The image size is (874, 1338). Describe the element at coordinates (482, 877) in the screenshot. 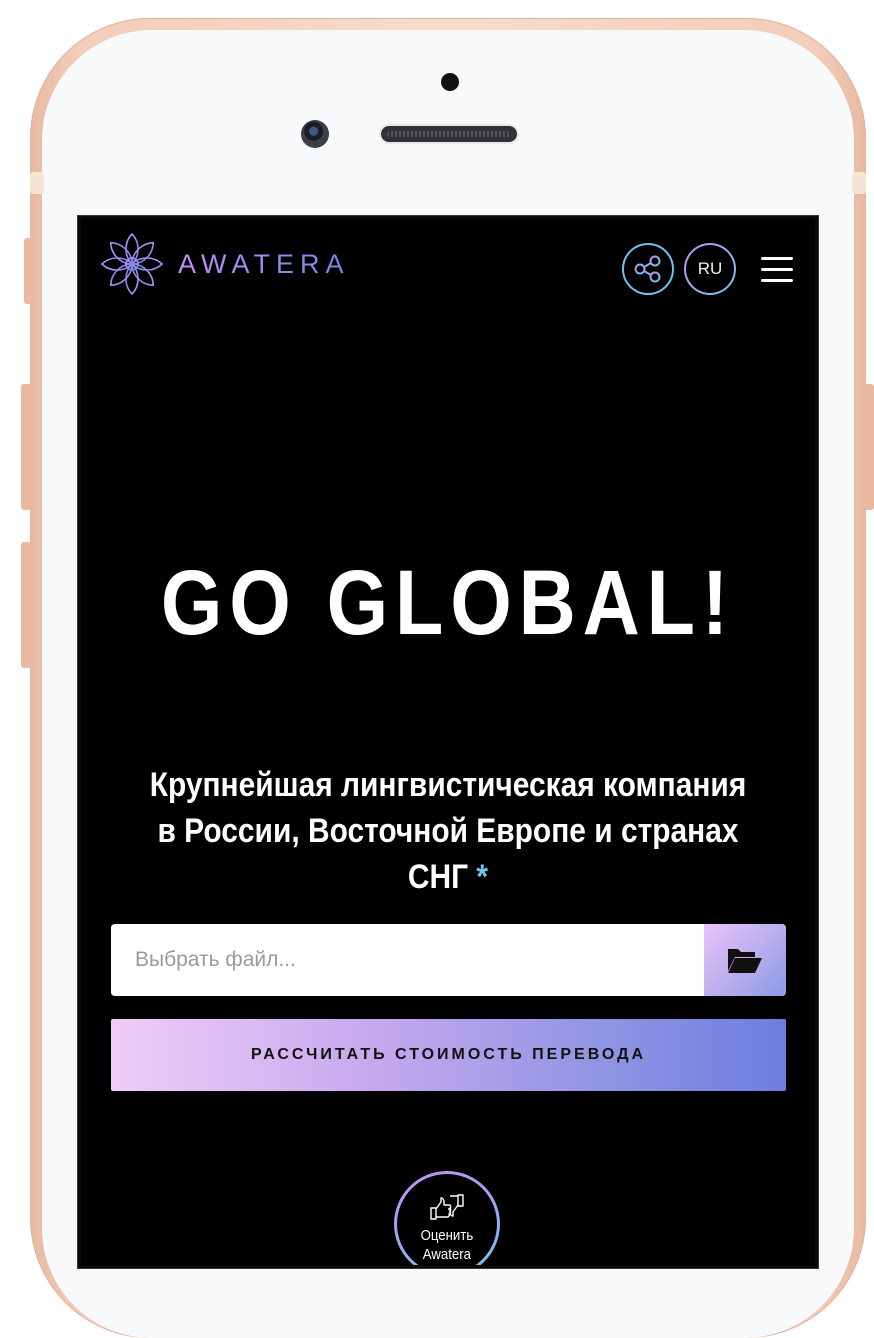

I see `asterisk-footnote-link: *` at that location.